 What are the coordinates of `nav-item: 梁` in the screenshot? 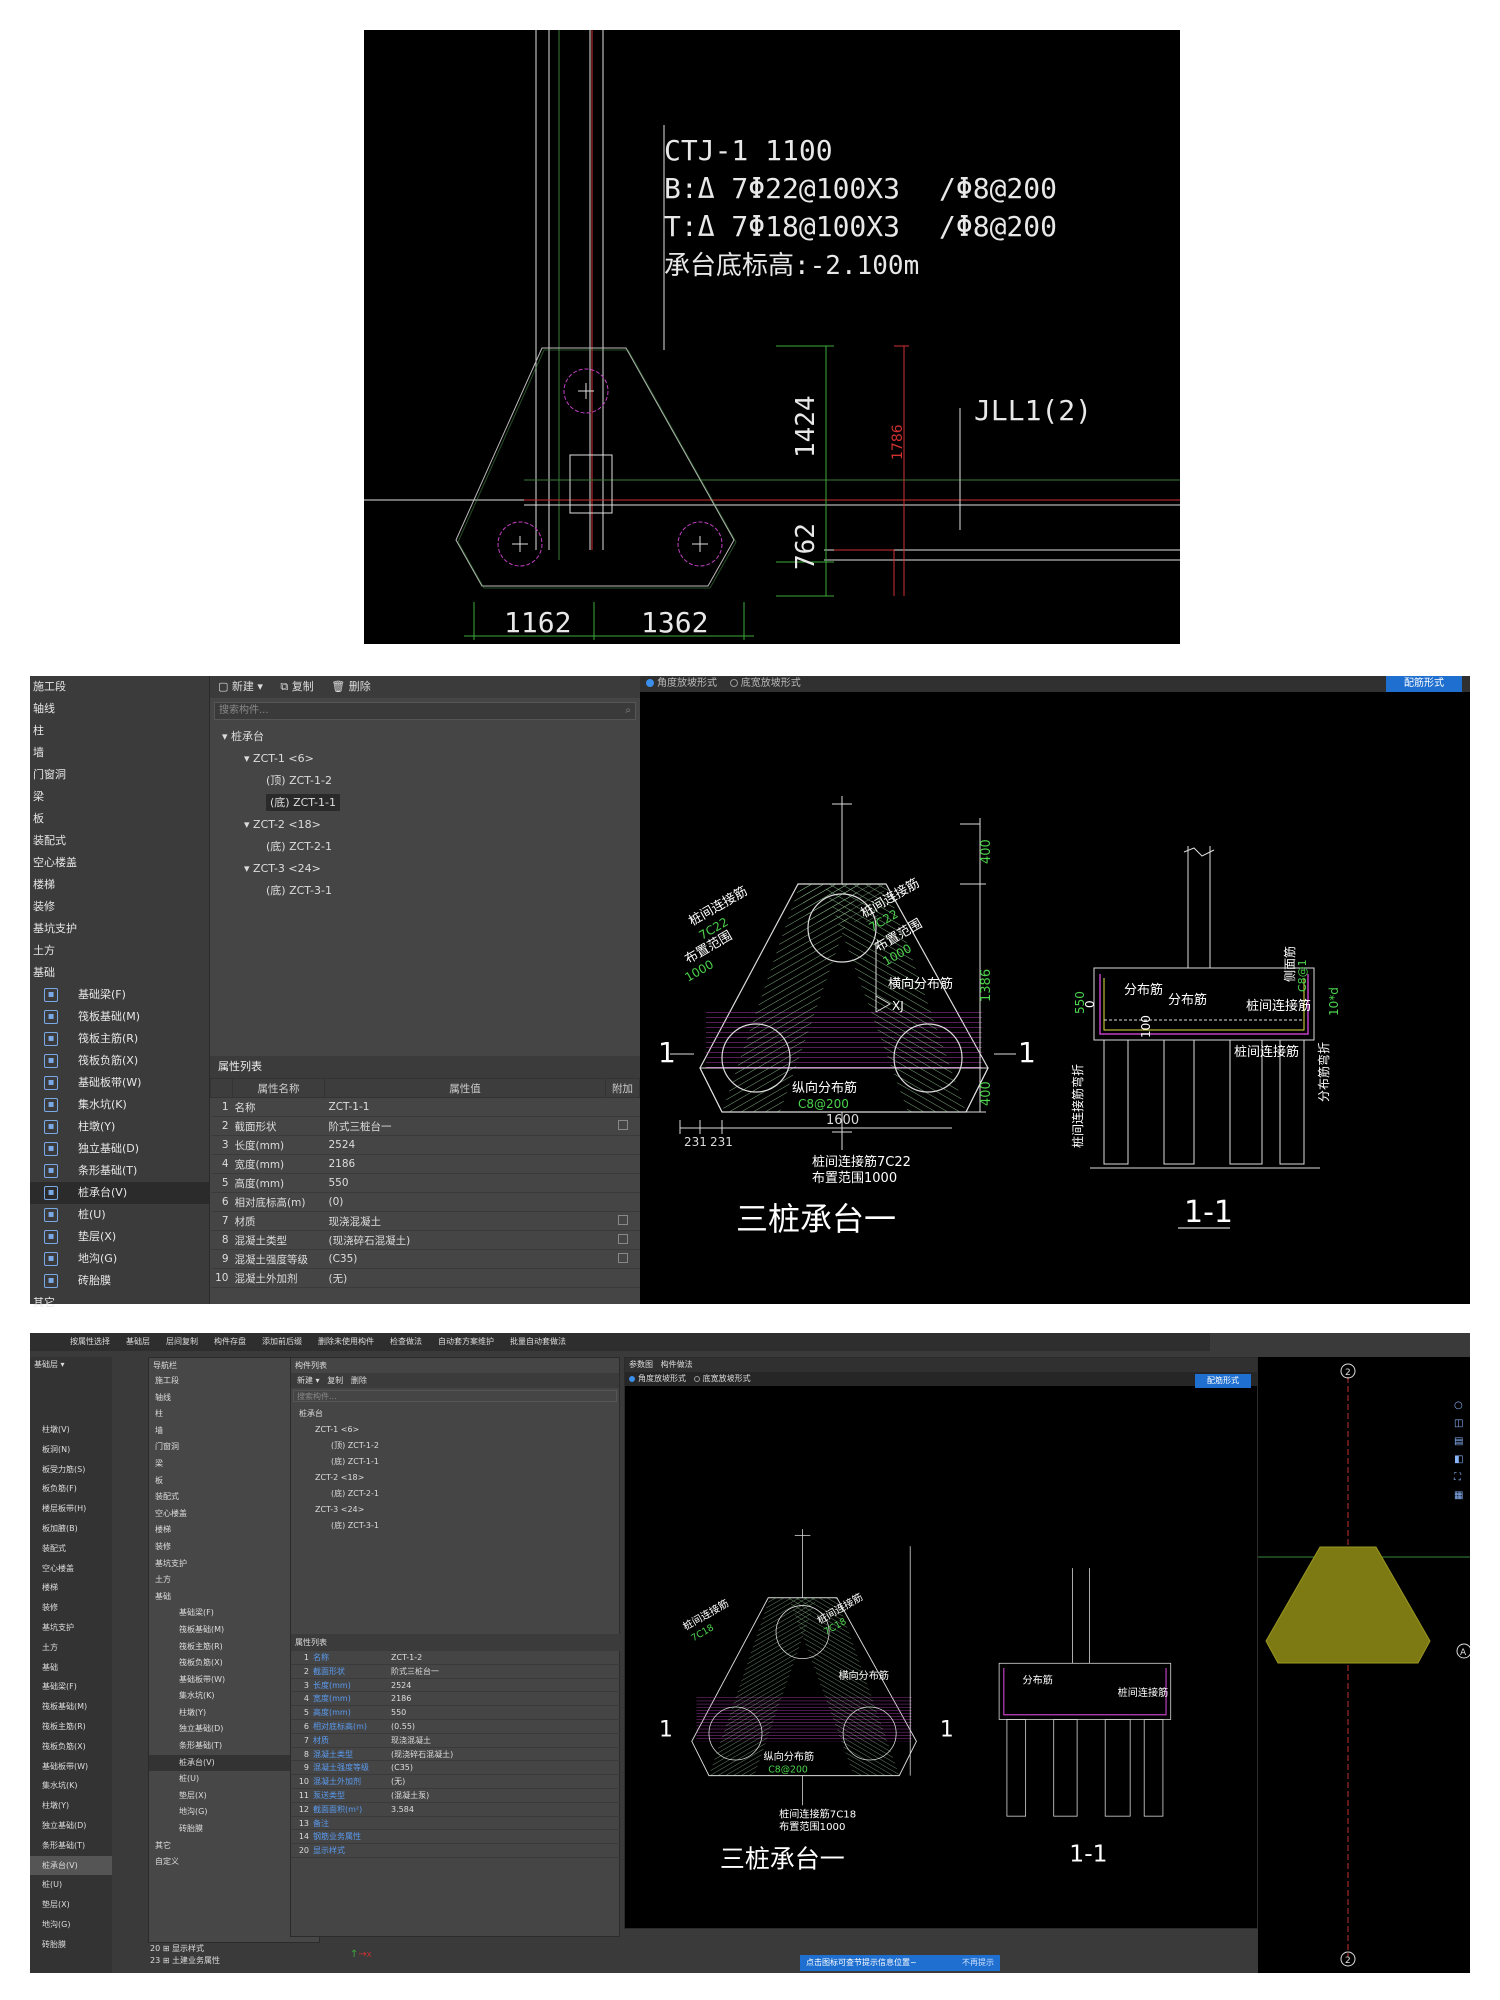 It's located at (119, 797).